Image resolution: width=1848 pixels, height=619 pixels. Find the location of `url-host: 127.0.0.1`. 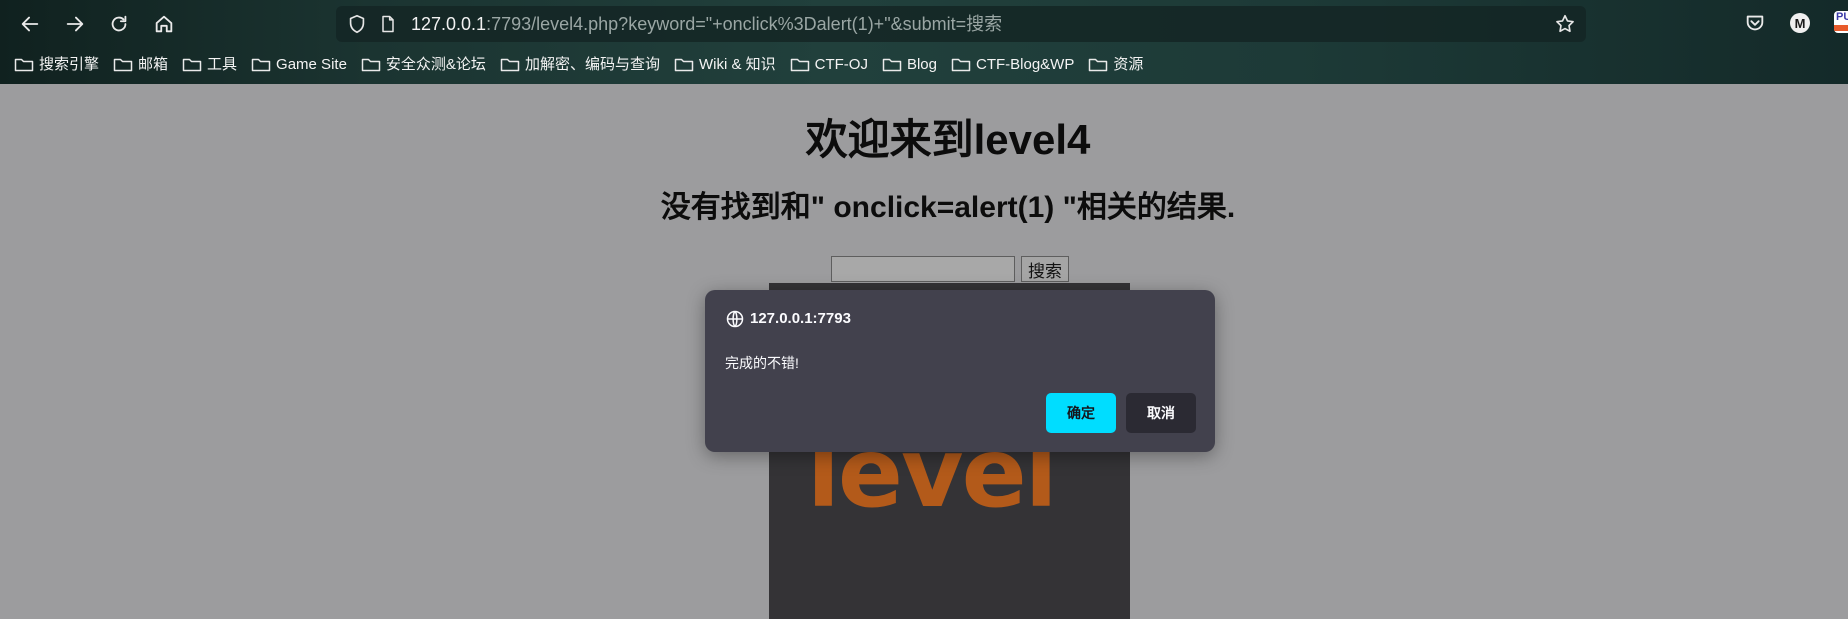

url-host: 127.0.0.1 is located at coordinates (449, 24).